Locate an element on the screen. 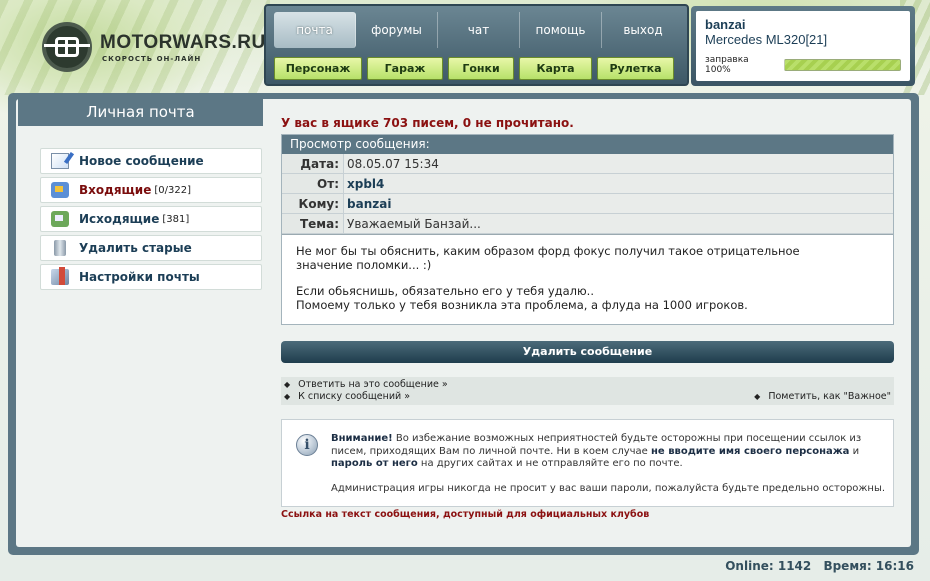 The image size is (930, 581). subtab-roulette: Рулетка is located at coordinates (635, 68).